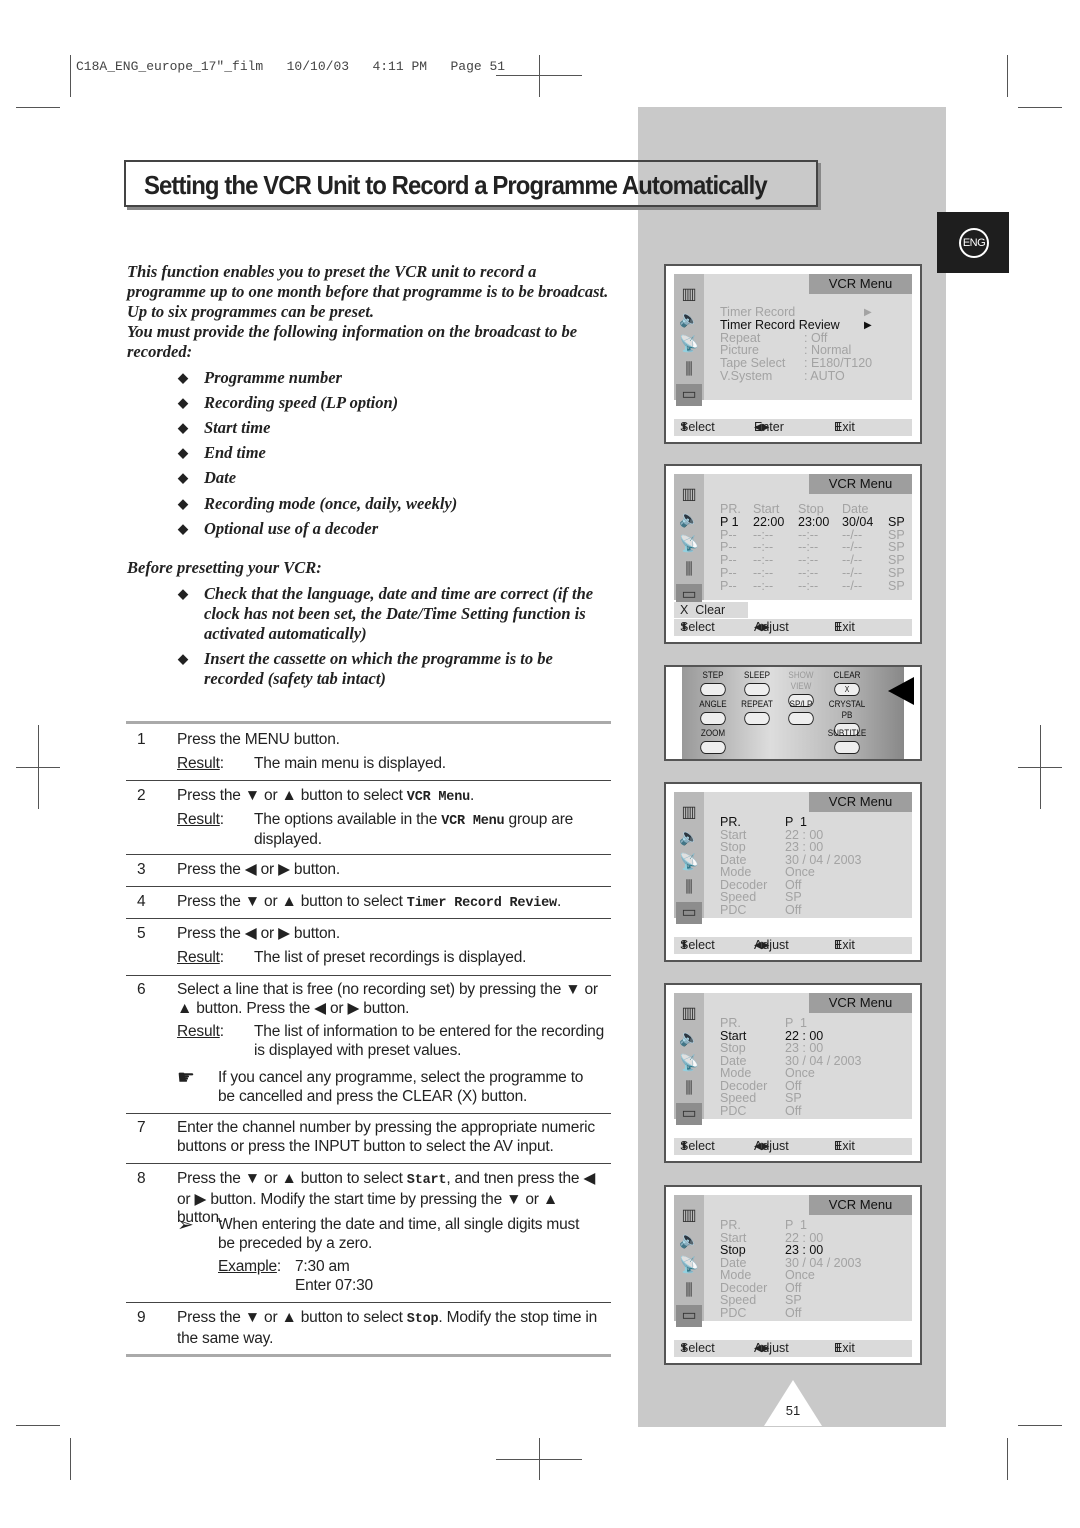 The width and height of the screenshot is (1080, 1528). What do you see at coordinates (141, 795) in the screenshot?
I see `step-number: 2` at bounding box center [141, 795].